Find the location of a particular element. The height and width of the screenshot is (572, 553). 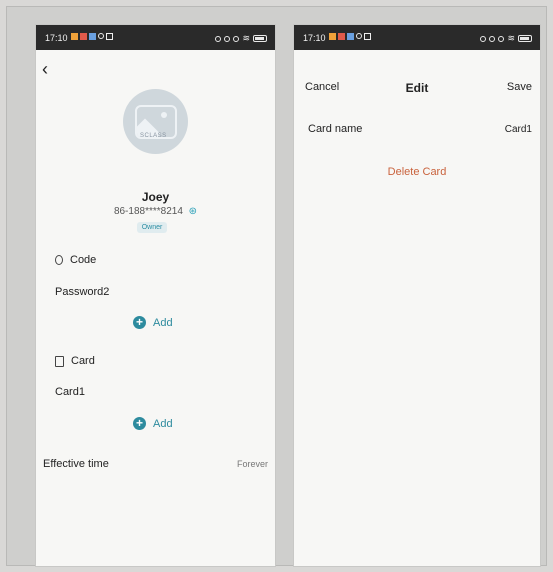

save-button: Save is located at coordinates (519, 87).